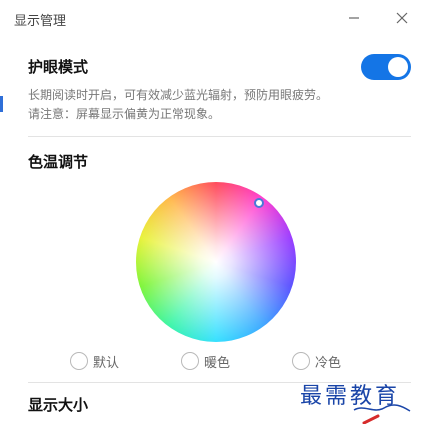 The image size is (421, 425). I want to click on close-button, so click(402, 18).